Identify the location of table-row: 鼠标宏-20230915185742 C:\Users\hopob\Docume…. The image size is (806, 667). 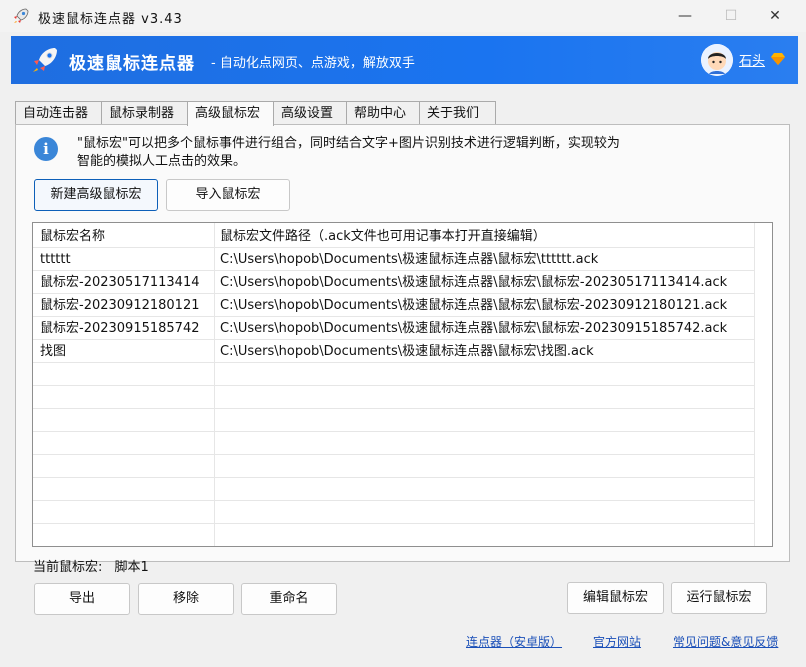
(393, 328).